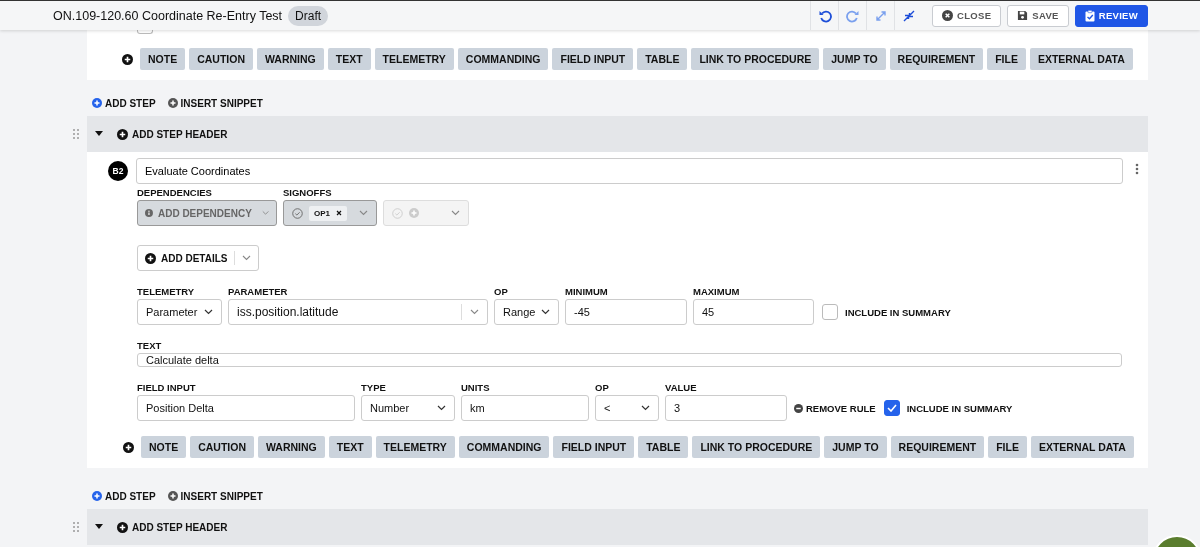 The height and width of the screenshot is (547, 1200). Describe the element at coordinates (339, 213) in the screenshot. I see `remove-icon` at that location.